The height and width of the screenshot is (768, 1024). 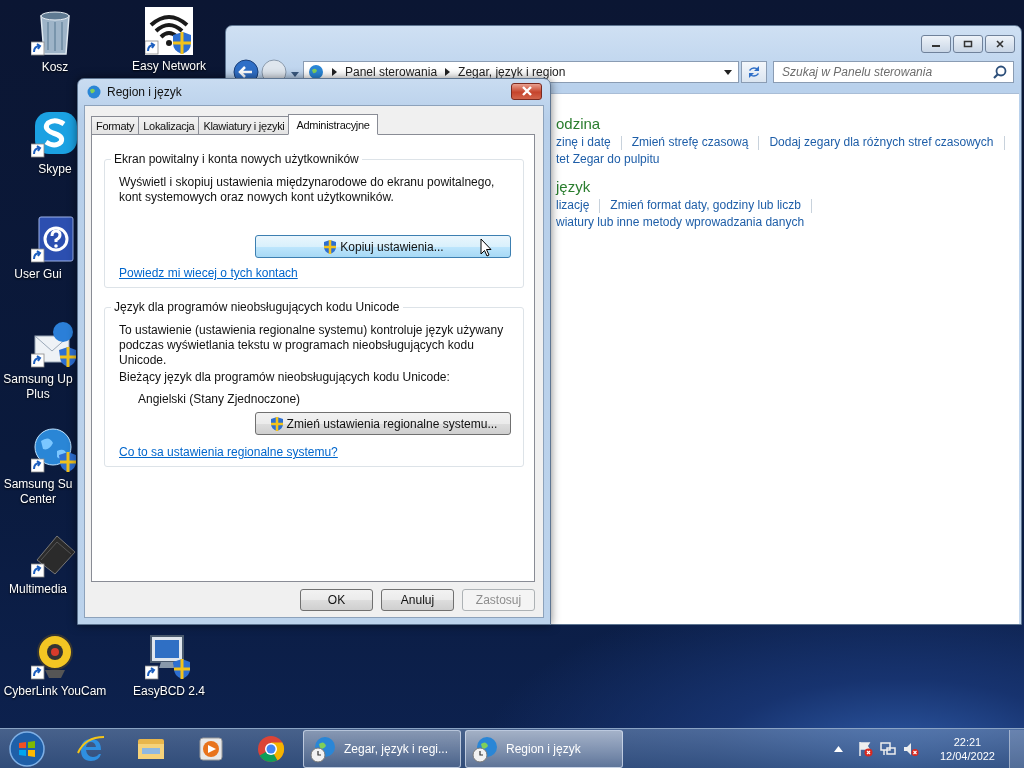 What do you see at coordinates (169, 31) in the screenshot?
I see `wifi-shield-icon` at bounding box center [169, 31].